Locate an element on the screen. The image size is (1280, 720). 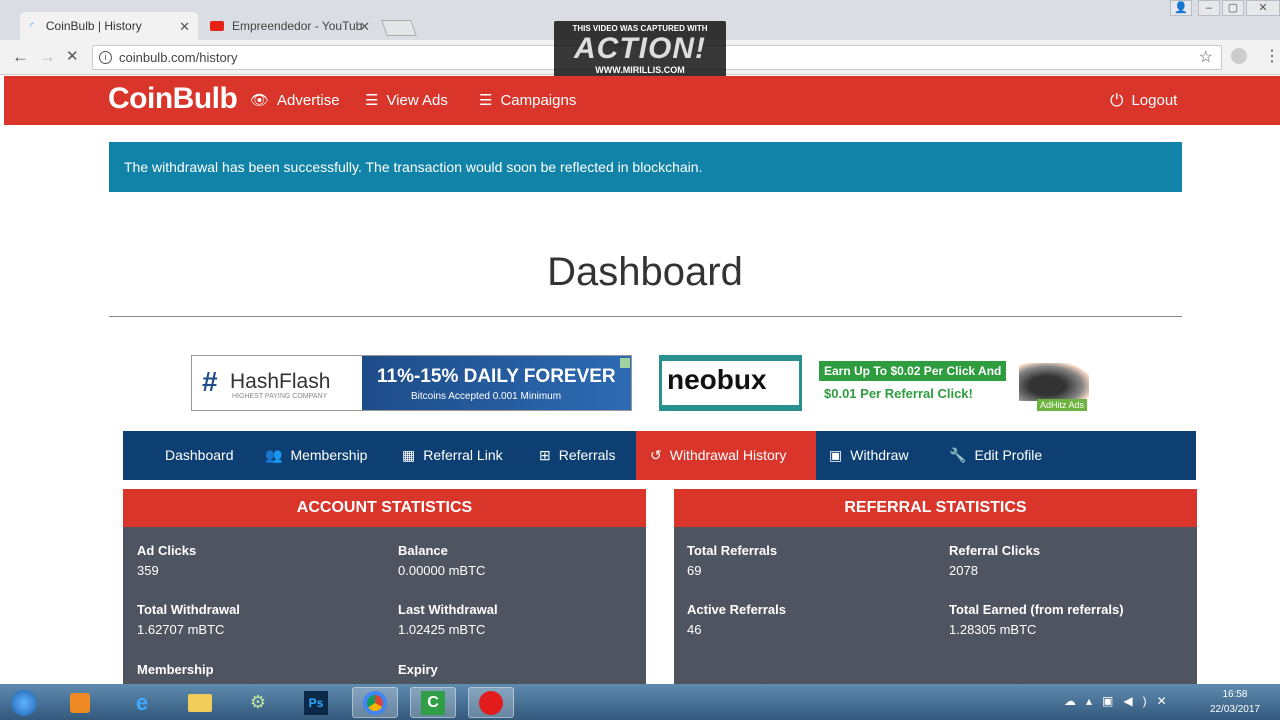
tab-membership: 👥 Membership is located at coordinates (316, 455).